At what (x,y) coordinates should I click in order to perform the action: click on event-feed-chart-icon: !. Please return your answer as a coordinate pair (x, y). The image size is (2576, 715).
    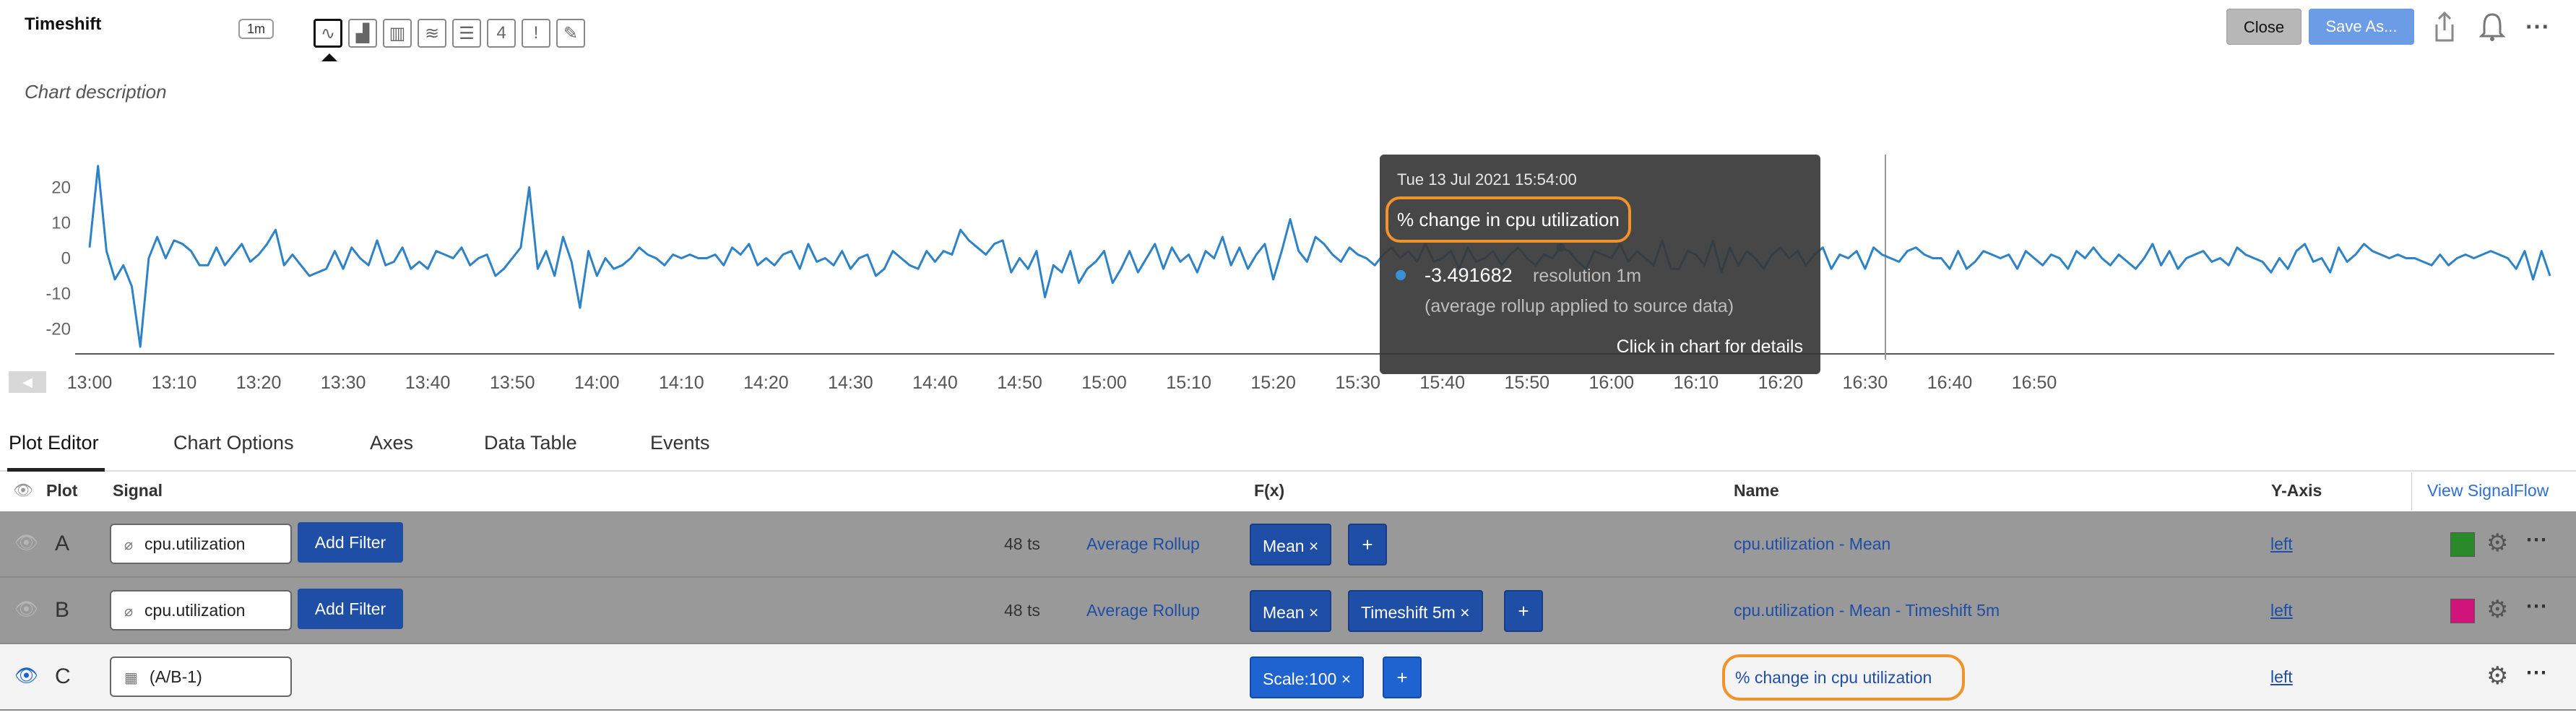
    Looking at the image, I should click on (536, 33).